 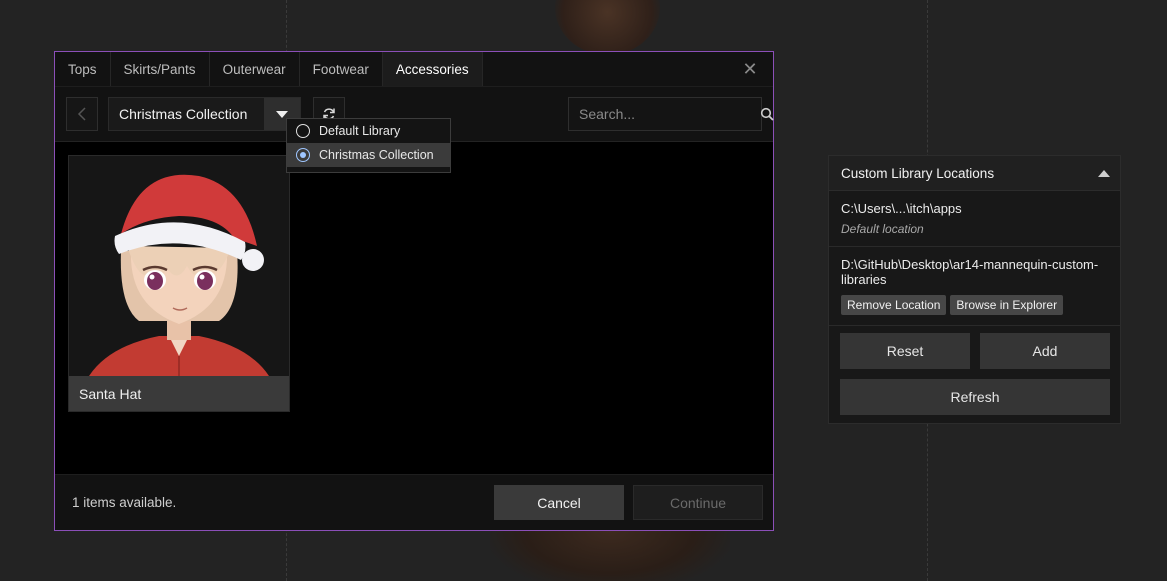 What do you see at coordinates (255, 69) in the screenshot?
I see `tab-outerwear: Outerwear` at bounding box center [255, 69].